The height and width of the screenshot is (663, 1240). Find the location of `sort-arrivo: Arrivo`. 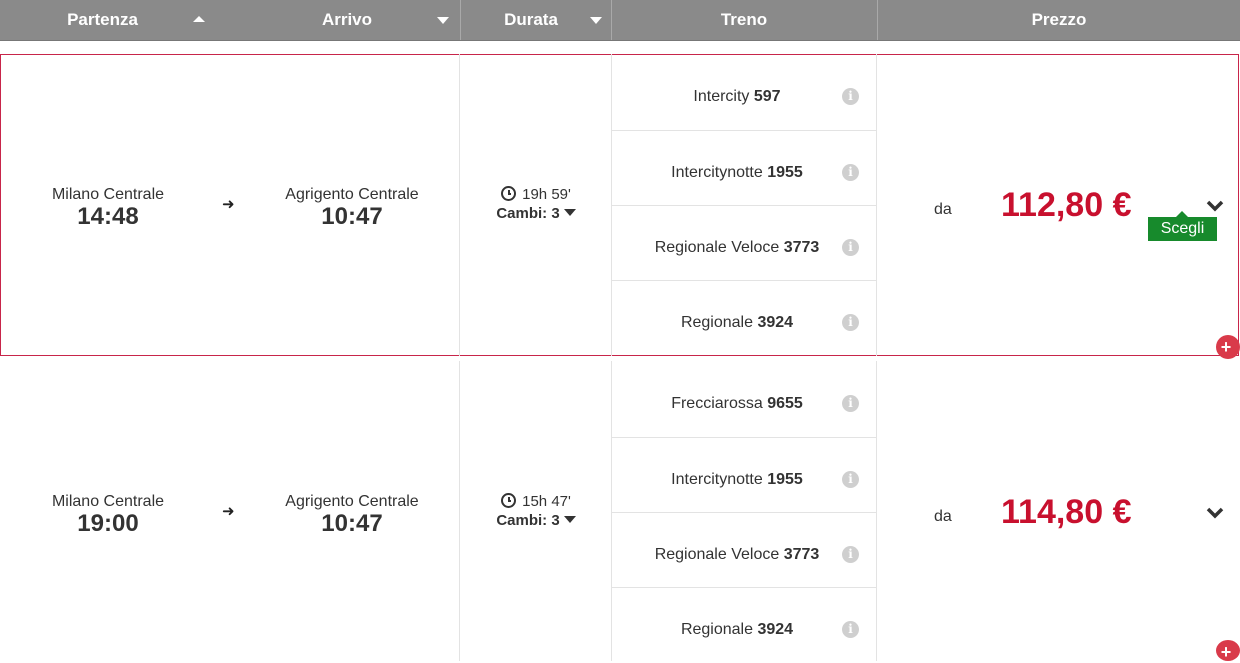

sort-arrivo: Arrivo is located at coordinates (347, 20).